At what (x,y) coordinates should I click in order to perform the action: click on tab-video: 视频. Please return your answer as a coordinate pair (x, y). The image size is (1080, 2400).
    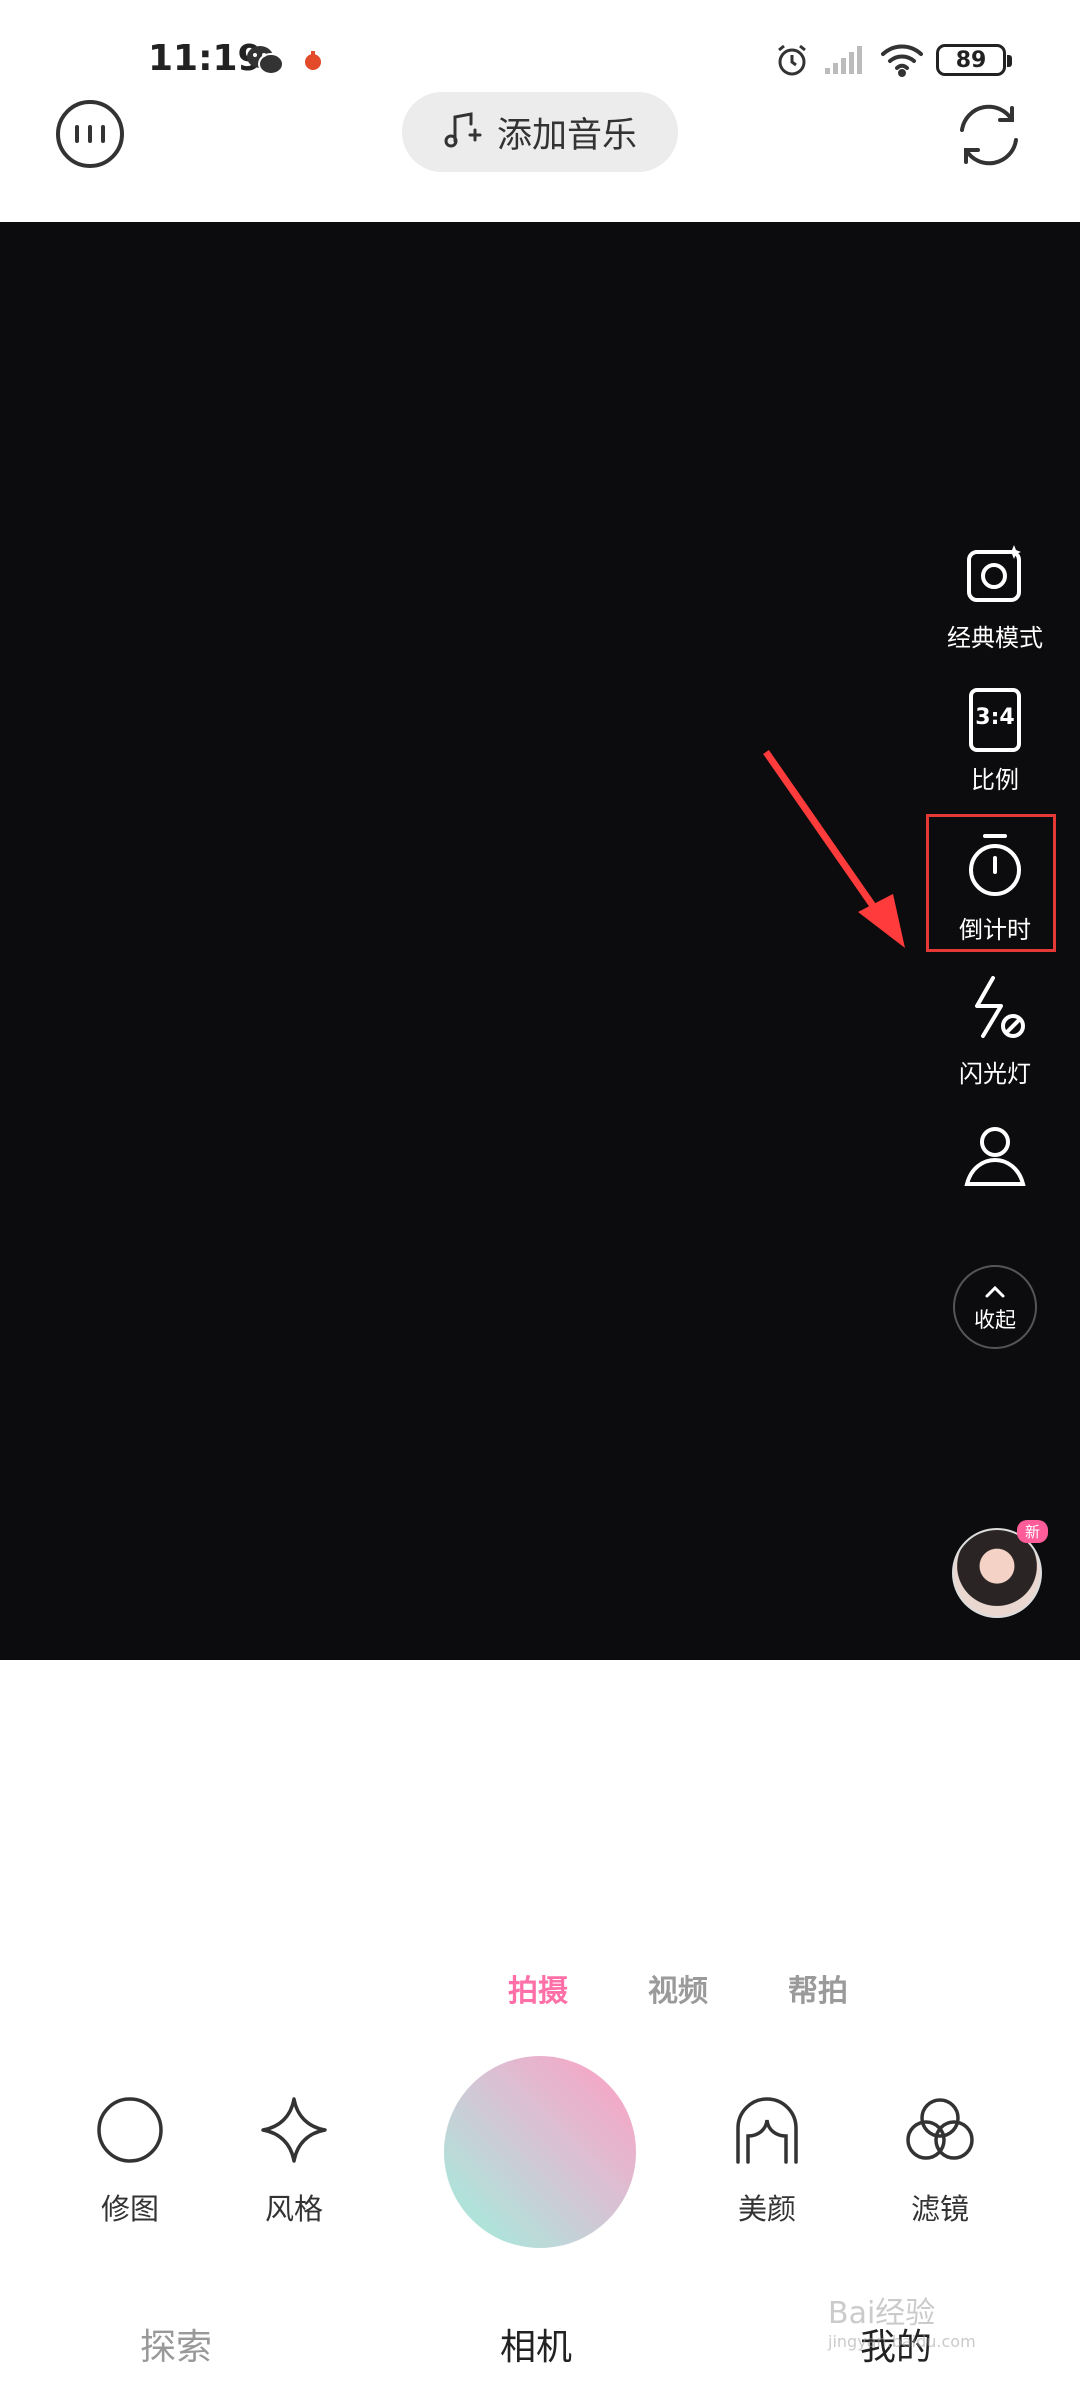
    Looking at the image, I should click on (678, 1988).